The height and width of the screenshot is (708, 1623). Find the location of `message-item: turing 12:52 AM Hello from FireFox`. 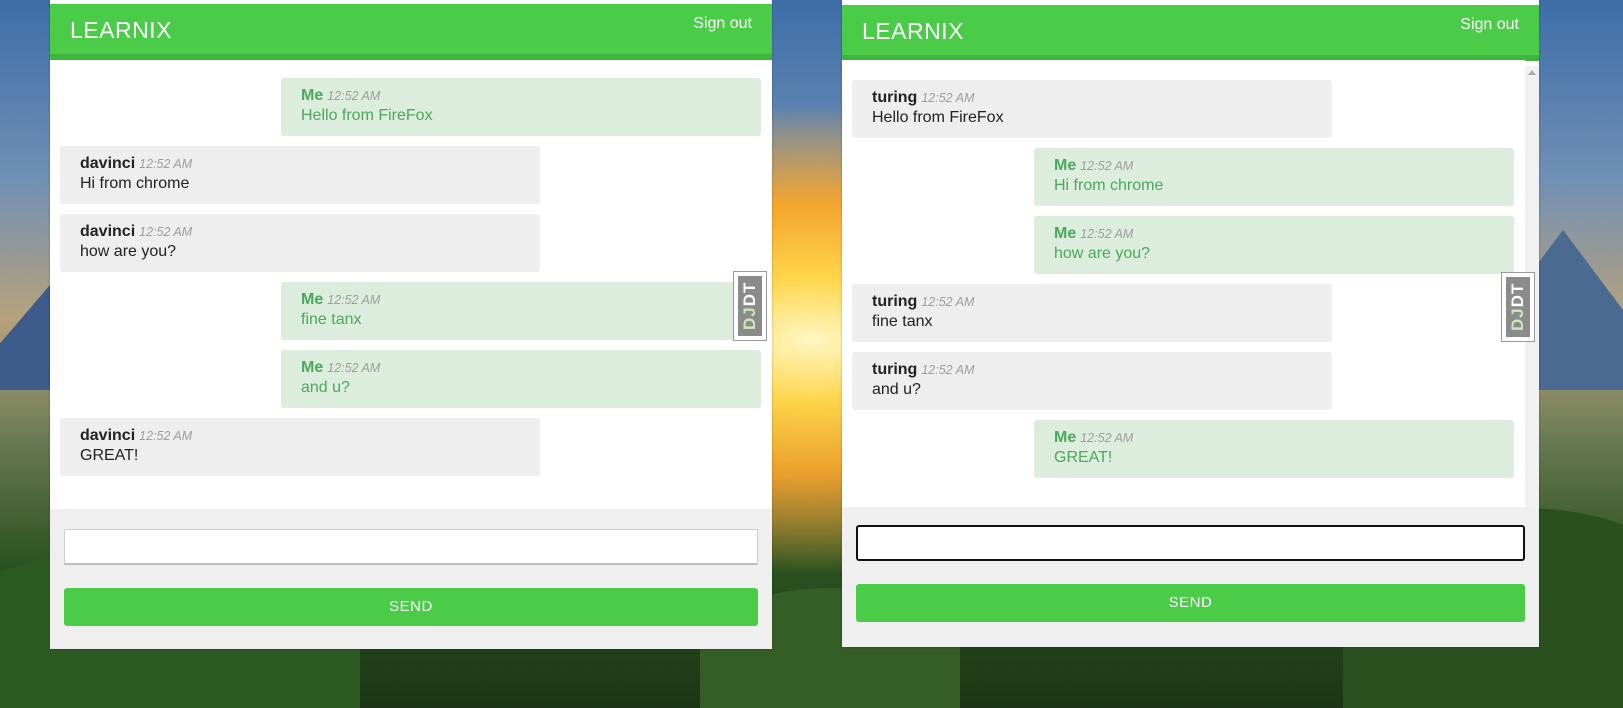

message-item: turing 12:52 AM Hello from FireFox is located at coordinates (1092, 109).